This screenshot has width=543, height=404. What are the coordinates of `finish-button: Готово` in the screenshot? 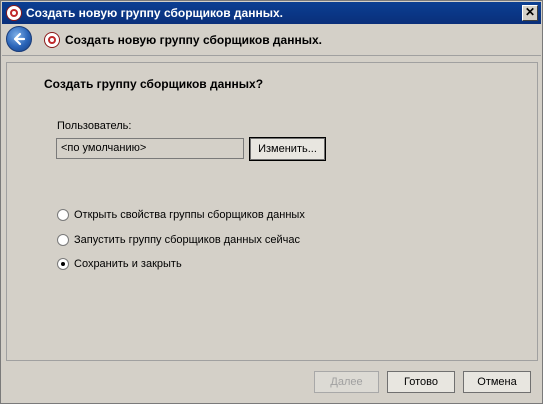 It's located at (421, 382).